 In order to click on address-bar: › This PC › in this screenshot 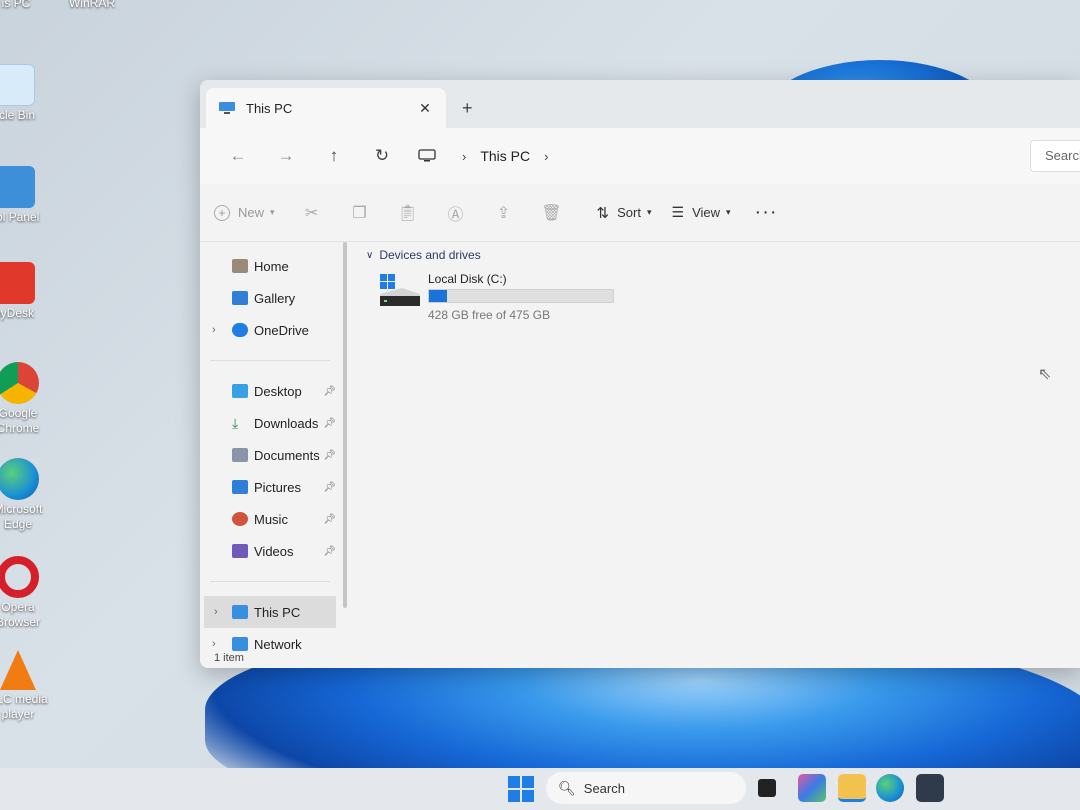, I will do `click(490, 156)`.